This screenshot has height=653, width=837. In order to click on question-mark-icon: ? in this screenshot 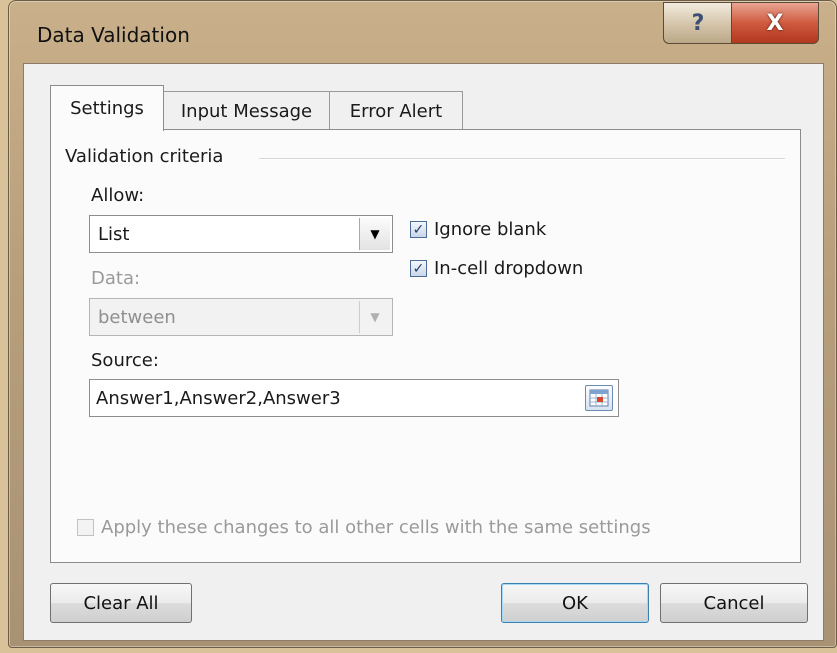, I will do `click(698, 23)`.